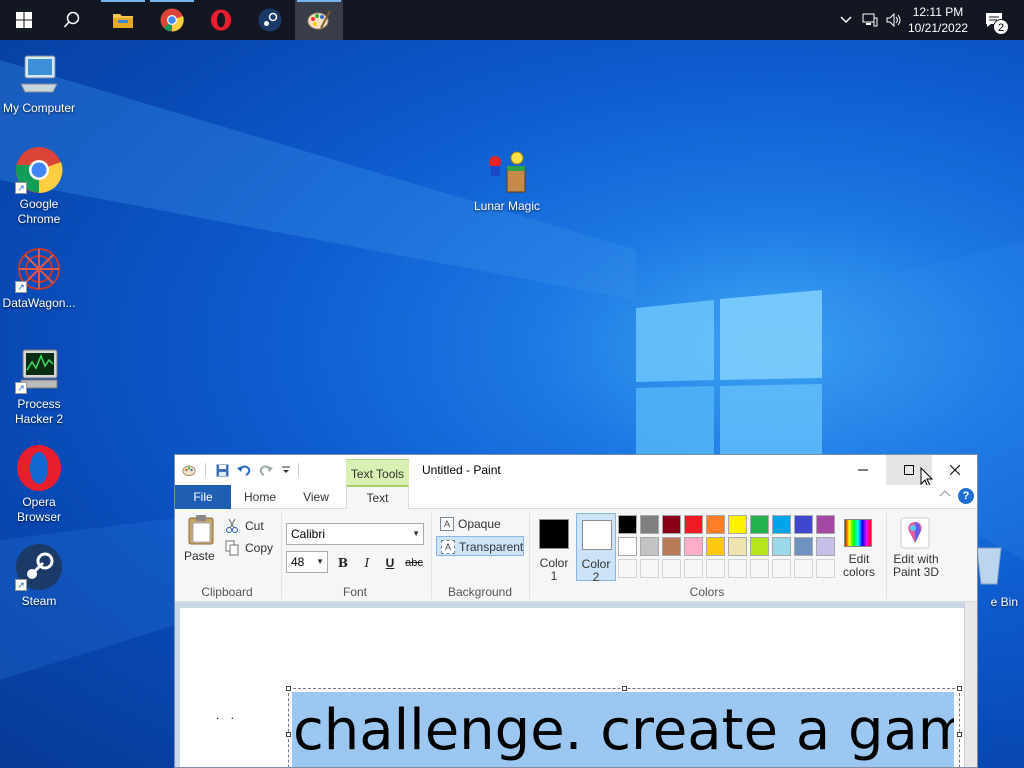  What do you see at coordinates (39, 484) in the screenshot?
I see `desktop-icon-opera: Opera Browser` at bounding box center [39, 484].